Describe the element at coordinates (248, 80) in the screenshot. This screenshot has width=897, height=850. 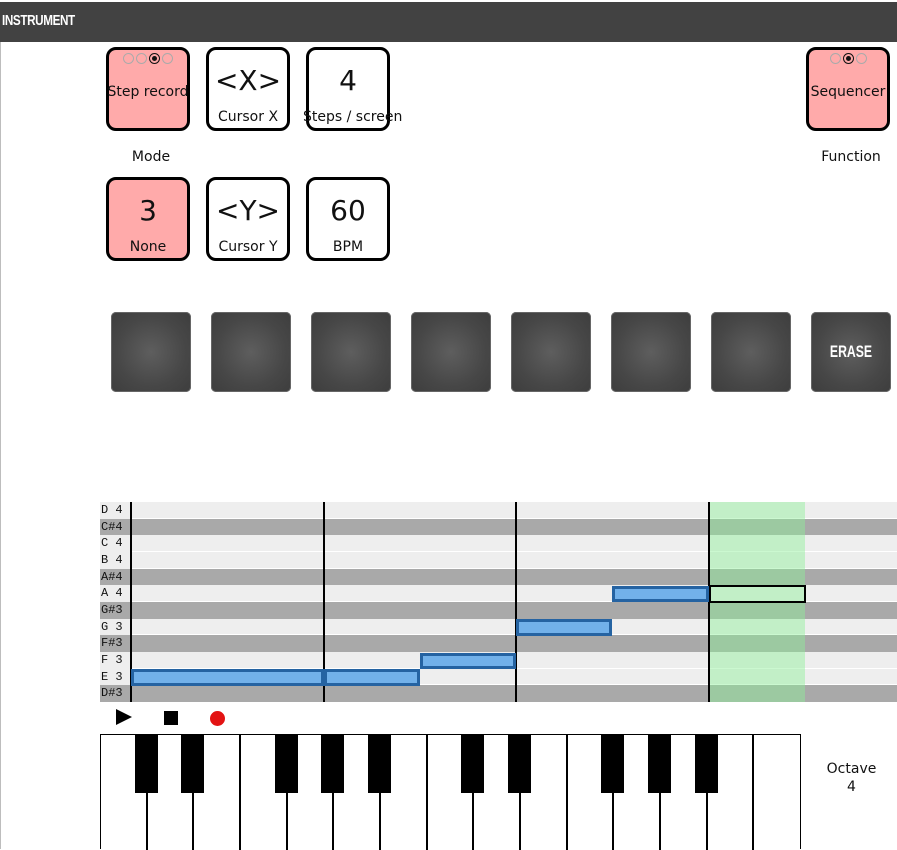
I see `cursor-x-value: <X>` at that location.